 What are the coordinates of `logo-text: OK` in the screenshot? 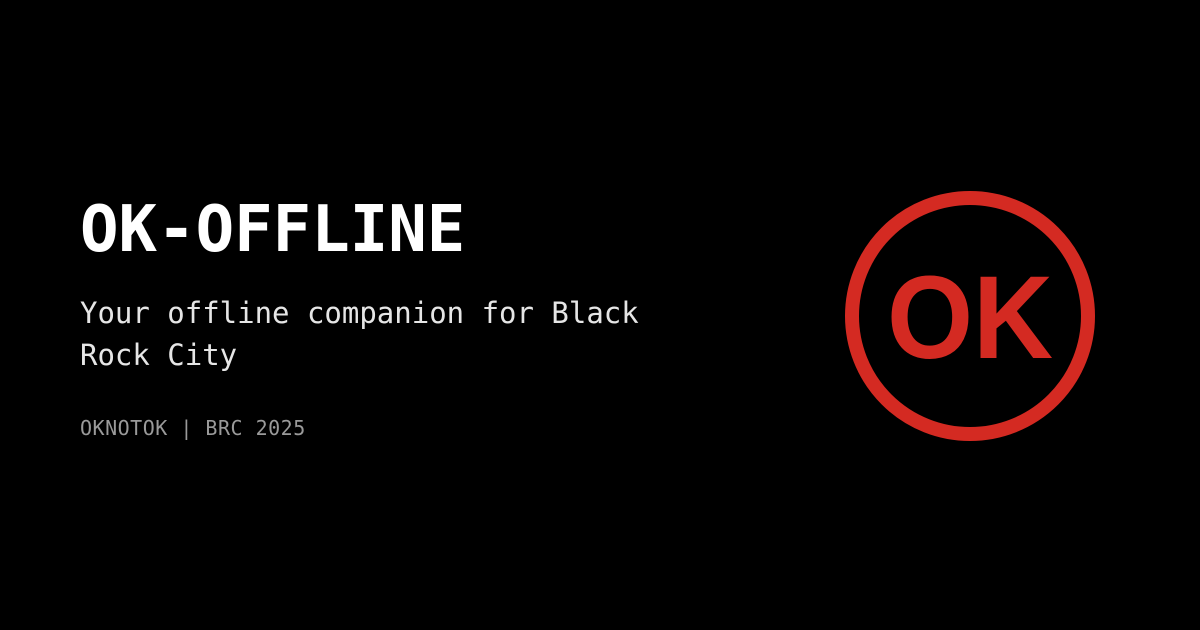 It's located at (970, 318).